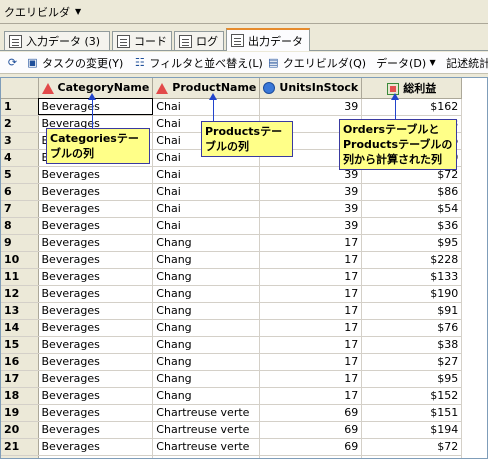 The height and width of the screenshot is (459, 488). I want to click on row-number-cell: 22, so click(20, 456).